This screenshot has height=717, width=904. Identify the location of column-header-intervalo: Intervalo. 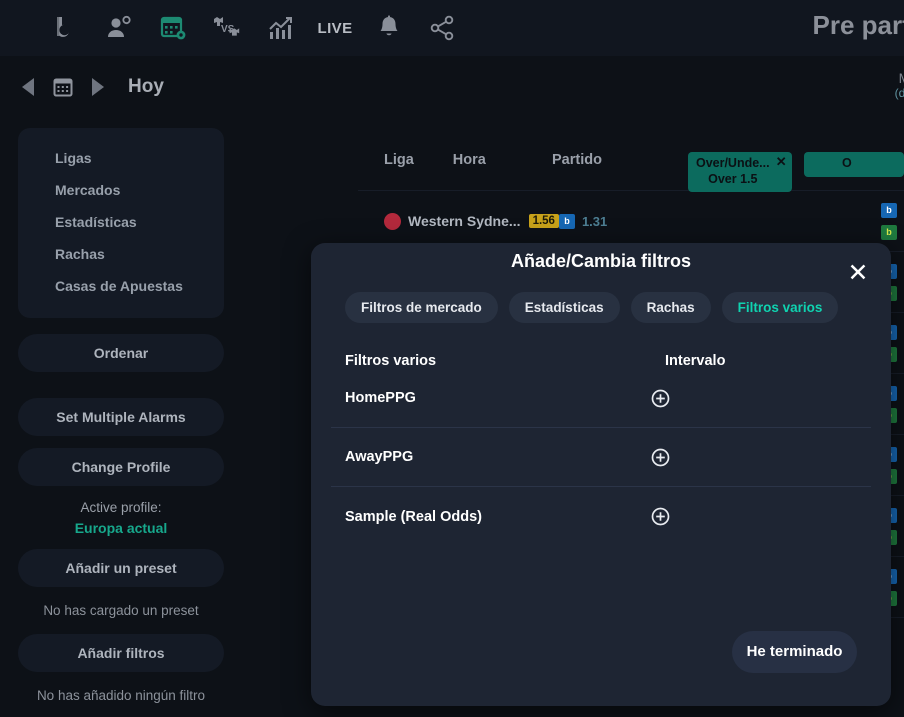
(695, 361).